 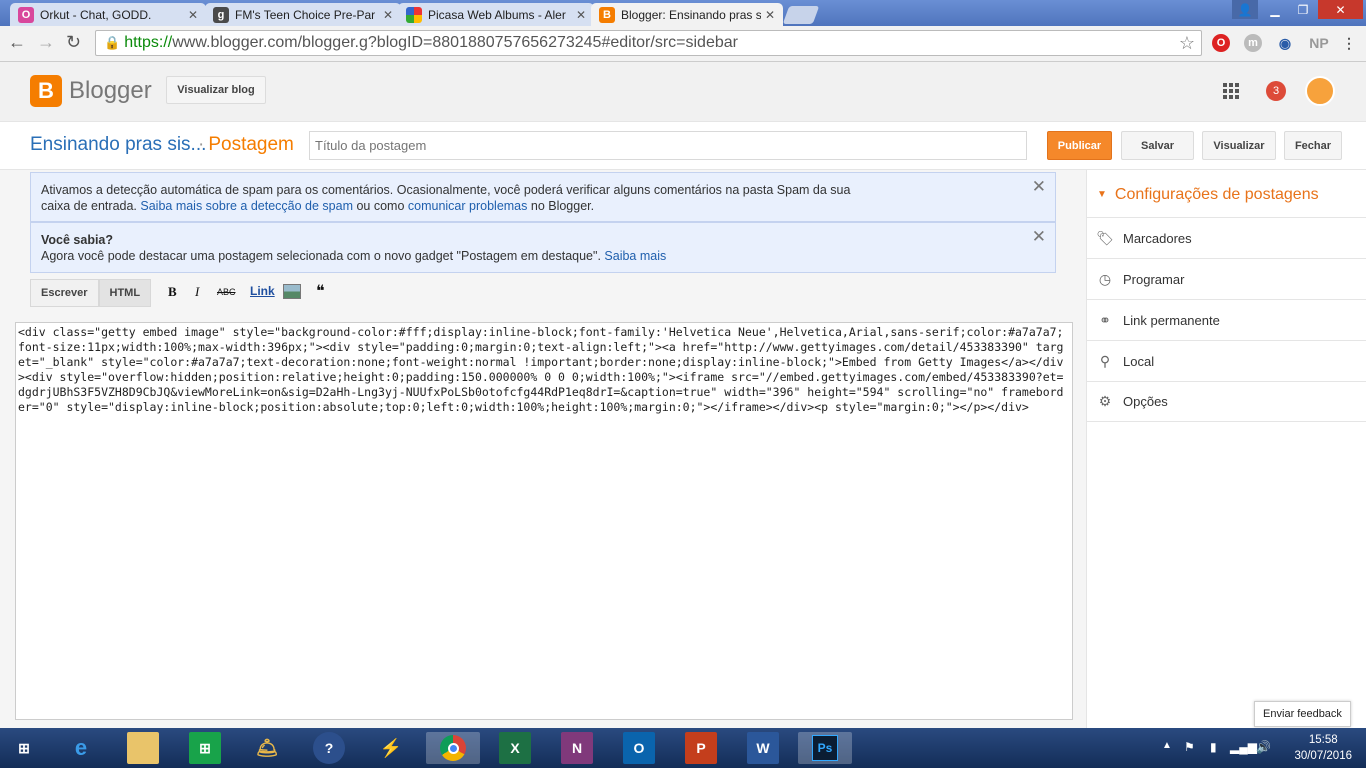 I want to click on bookmark-star-icon: ☆, so click(x=1187, y=43).